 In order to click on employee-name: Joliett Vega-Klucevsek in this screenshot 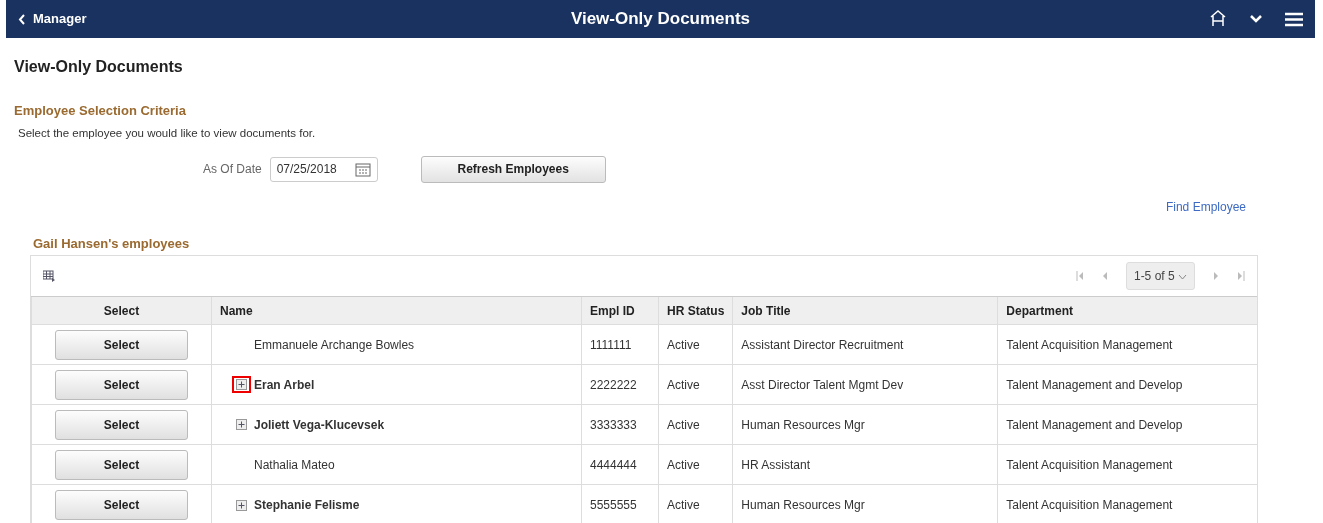, I will do `click(319, 425)`.